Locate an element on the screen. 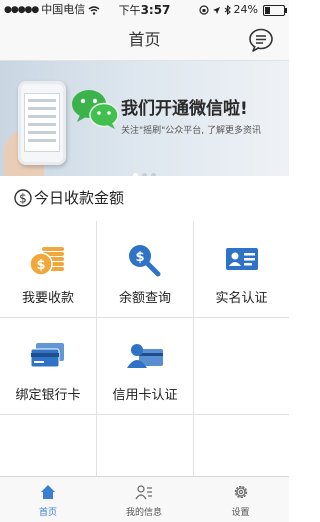 The height and width of the screenshot is (522, 320). banner-subtitle: 关注"摇刷"公众平台, 了解更多资讯 is located at coordinates (191, 131).